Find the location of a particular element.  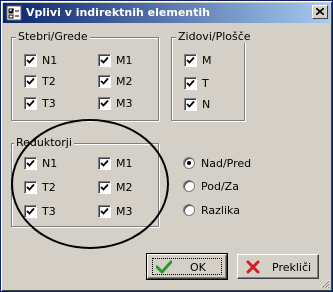

group-title-stebri: Stebri/Grede is located at coordinates (53, 36).